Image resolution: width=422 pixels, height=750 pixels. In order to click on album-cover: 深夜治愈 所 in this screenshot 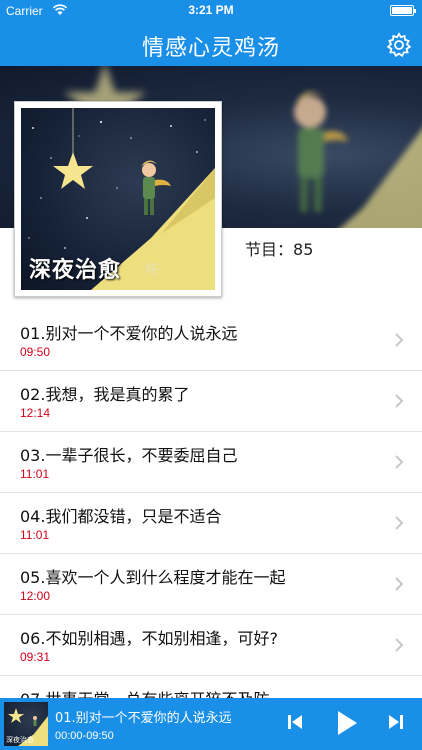, I will do `click(118, 199)`.